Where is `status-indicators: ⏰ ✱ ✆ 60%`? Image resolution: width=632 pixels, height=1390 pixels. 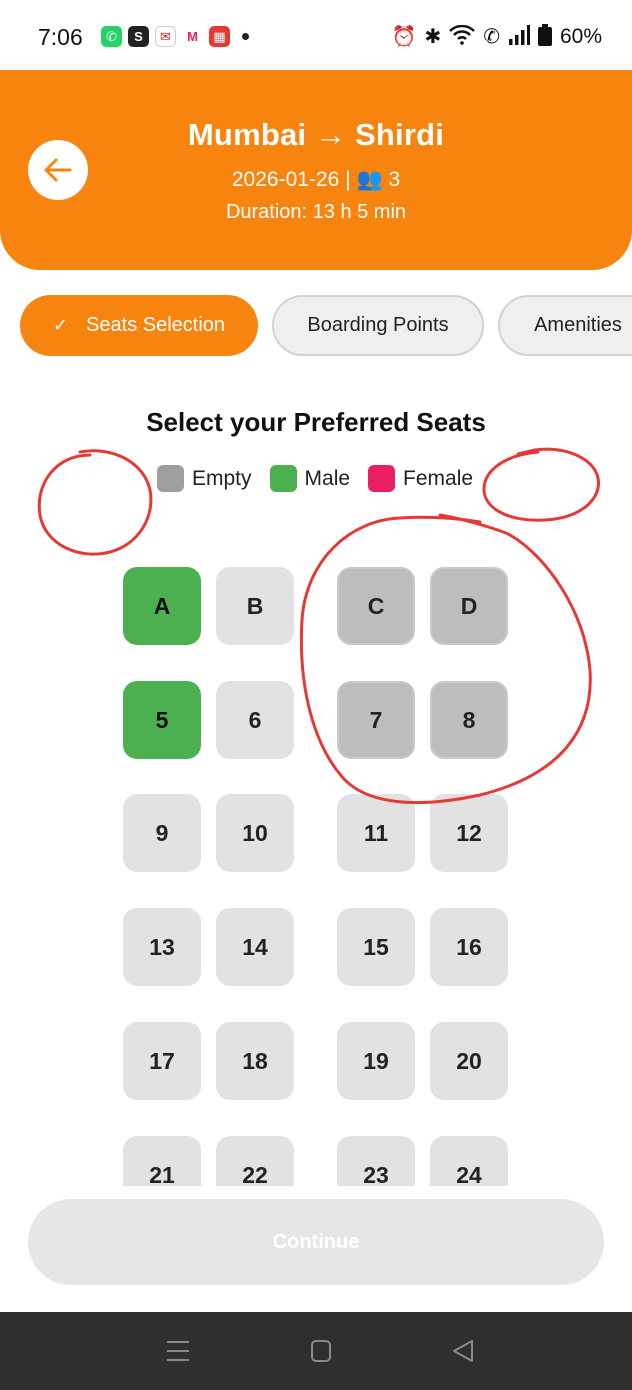 status-indicators: ⏰ ✱ ✆ 60% is located at coordinates (497, 37).